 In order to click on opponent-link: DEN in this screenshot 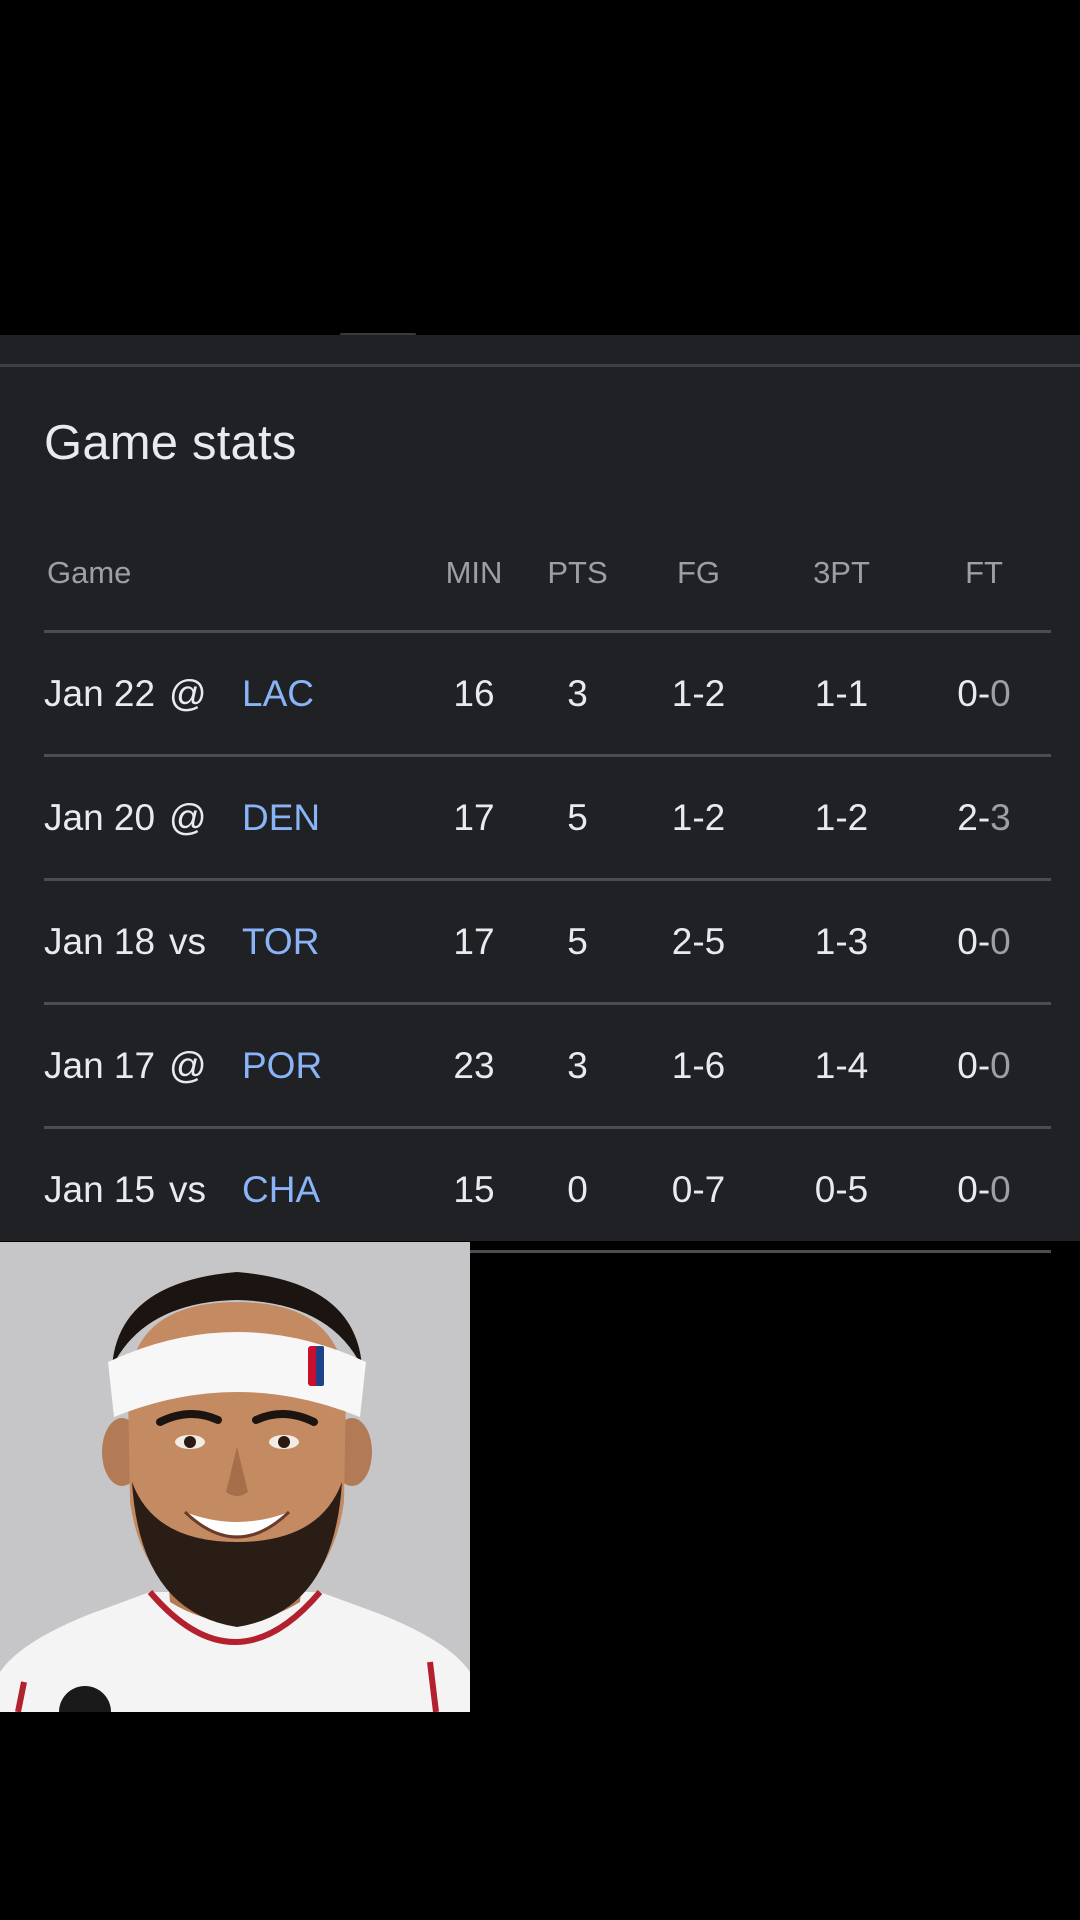, I will do `click(281, 817)`.